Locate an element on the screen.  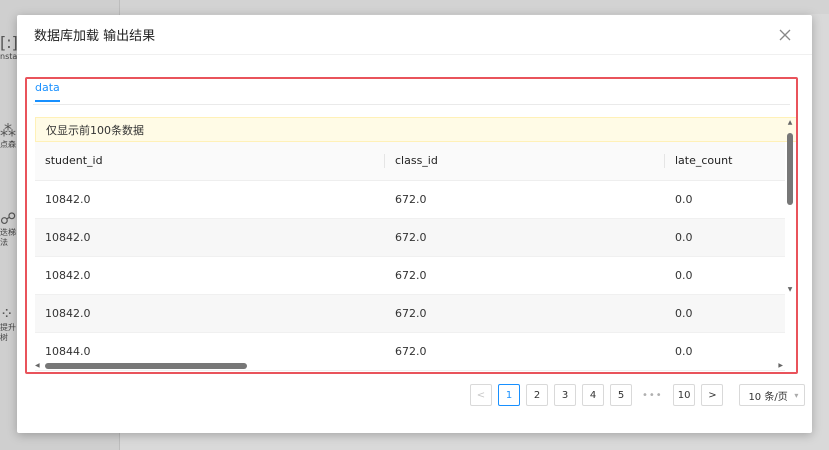
prev-page-button: < is located at coordinates (481, 395).